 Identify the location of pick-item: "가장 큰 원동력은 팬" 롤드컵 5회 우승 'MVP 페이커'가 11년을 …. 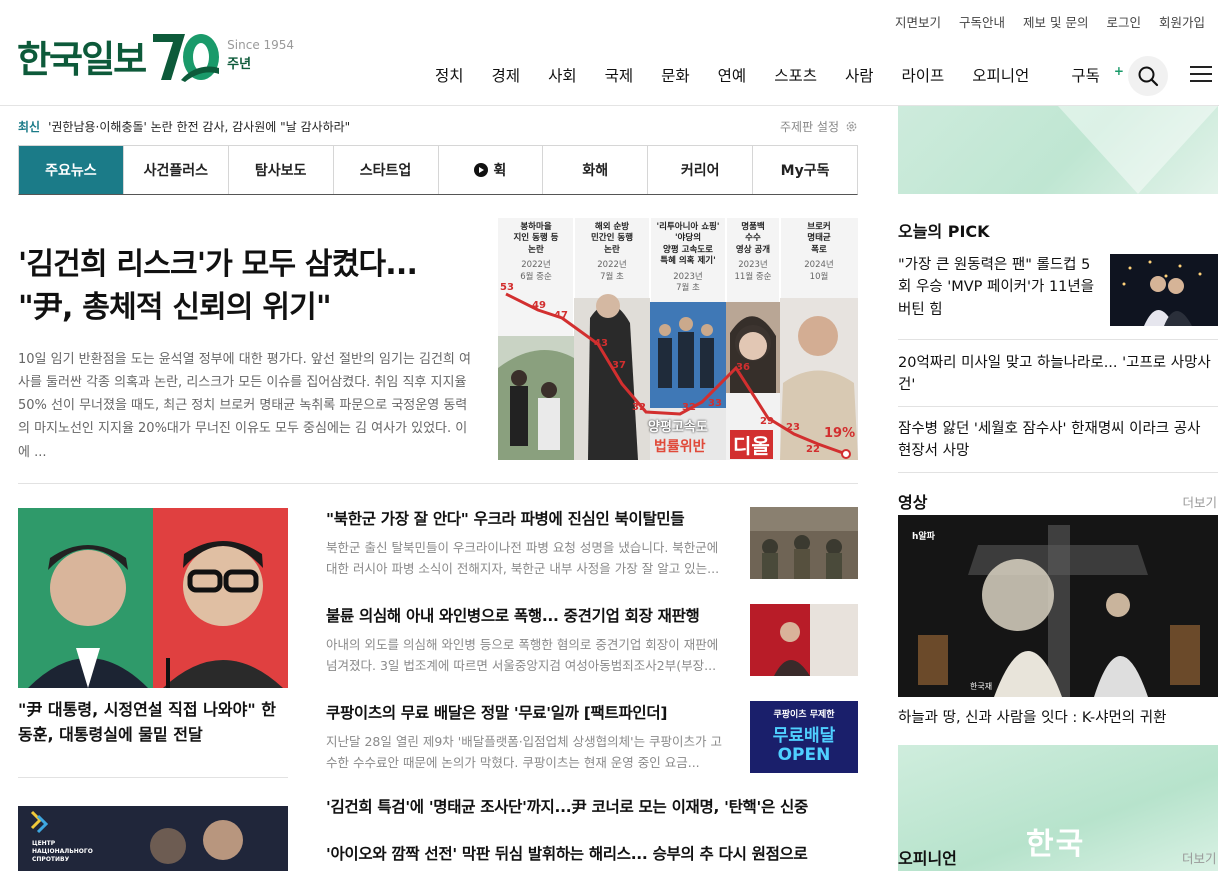
(1000, 287).